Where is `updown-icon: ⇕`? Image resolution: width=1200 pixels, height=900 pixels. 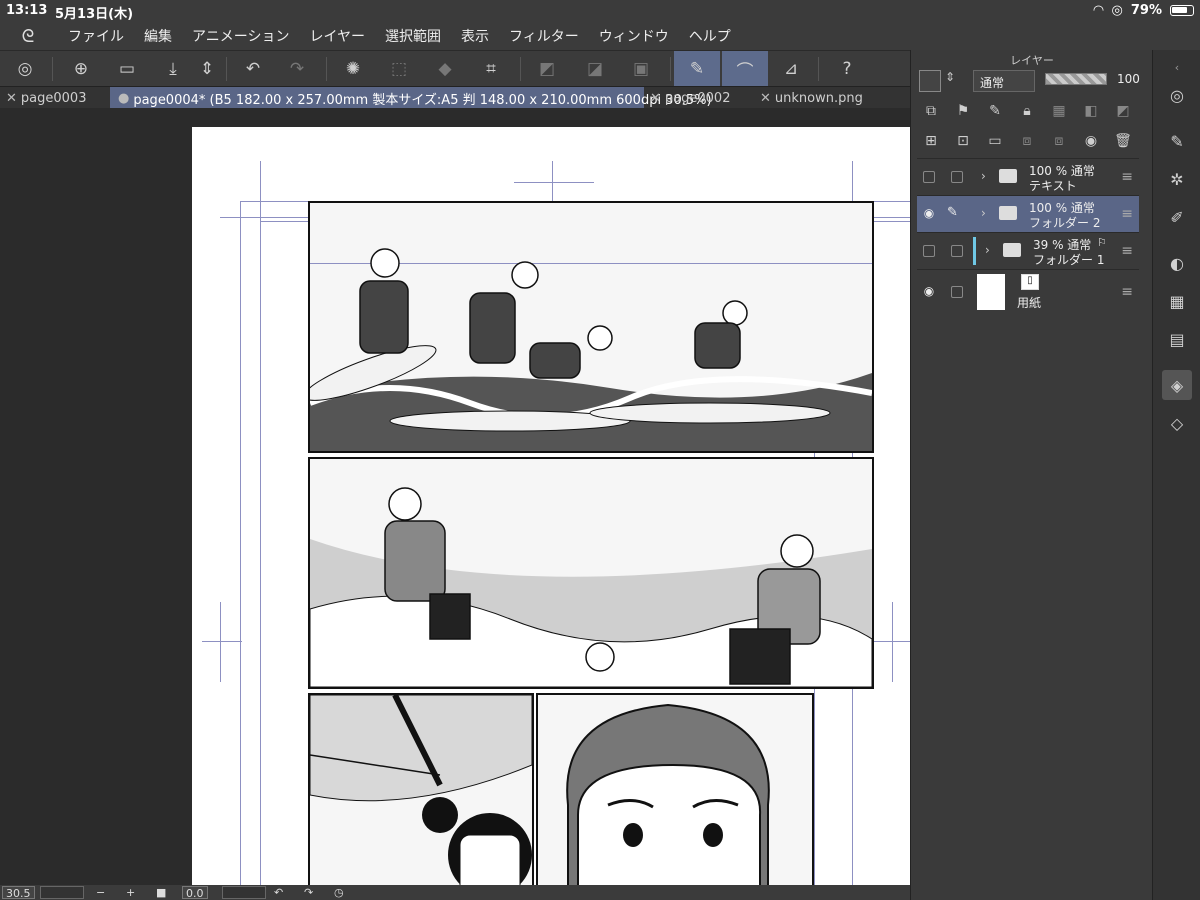 updown-icon: ⇕ is located at coordinates (950, 77).